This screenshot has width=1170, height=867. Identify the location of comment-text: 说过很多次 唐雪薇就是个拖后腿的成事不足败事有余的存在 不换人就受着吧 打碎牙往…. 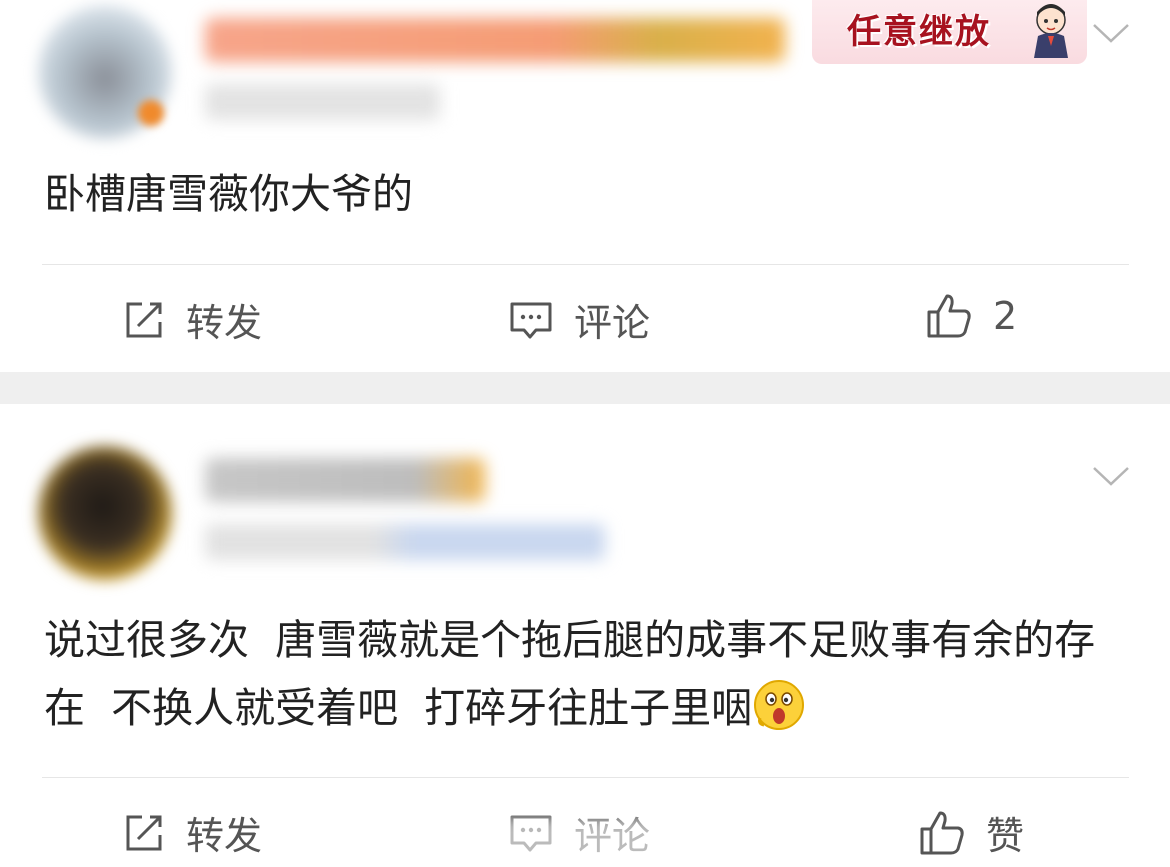
(589, 674).